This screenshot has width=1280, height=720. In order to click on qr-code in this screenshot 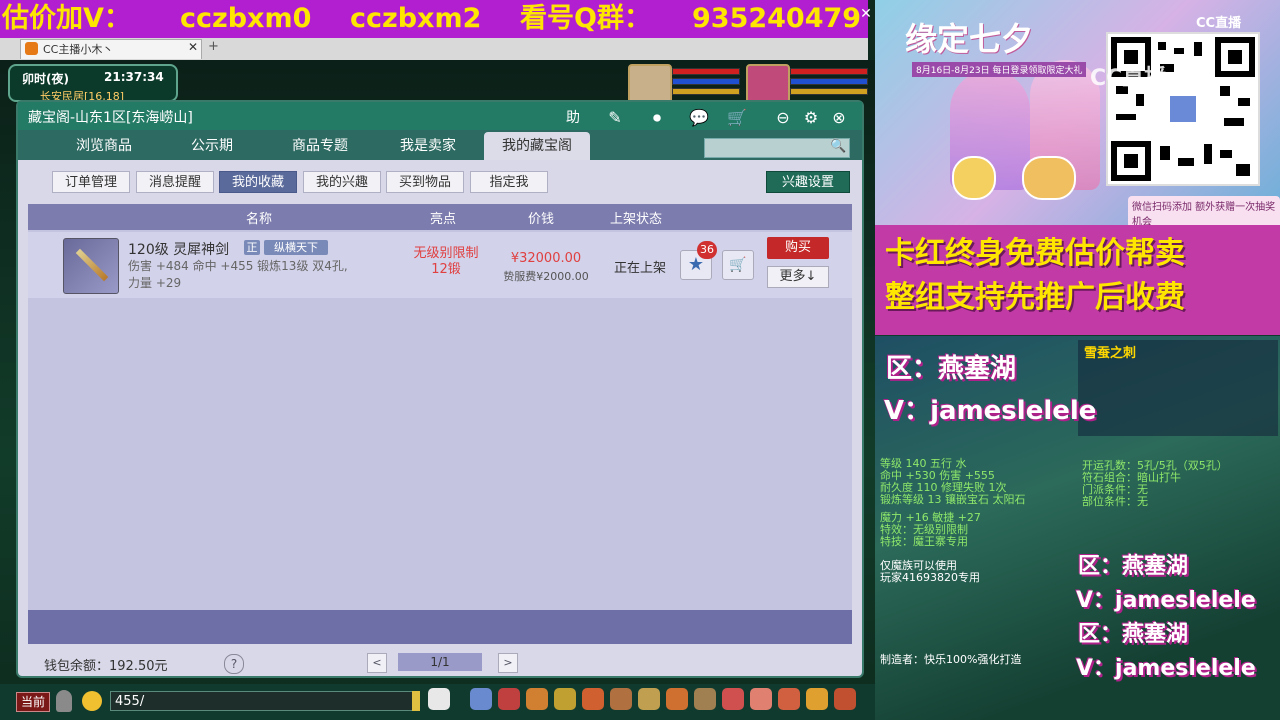, I will do `click(1183, 109)`.